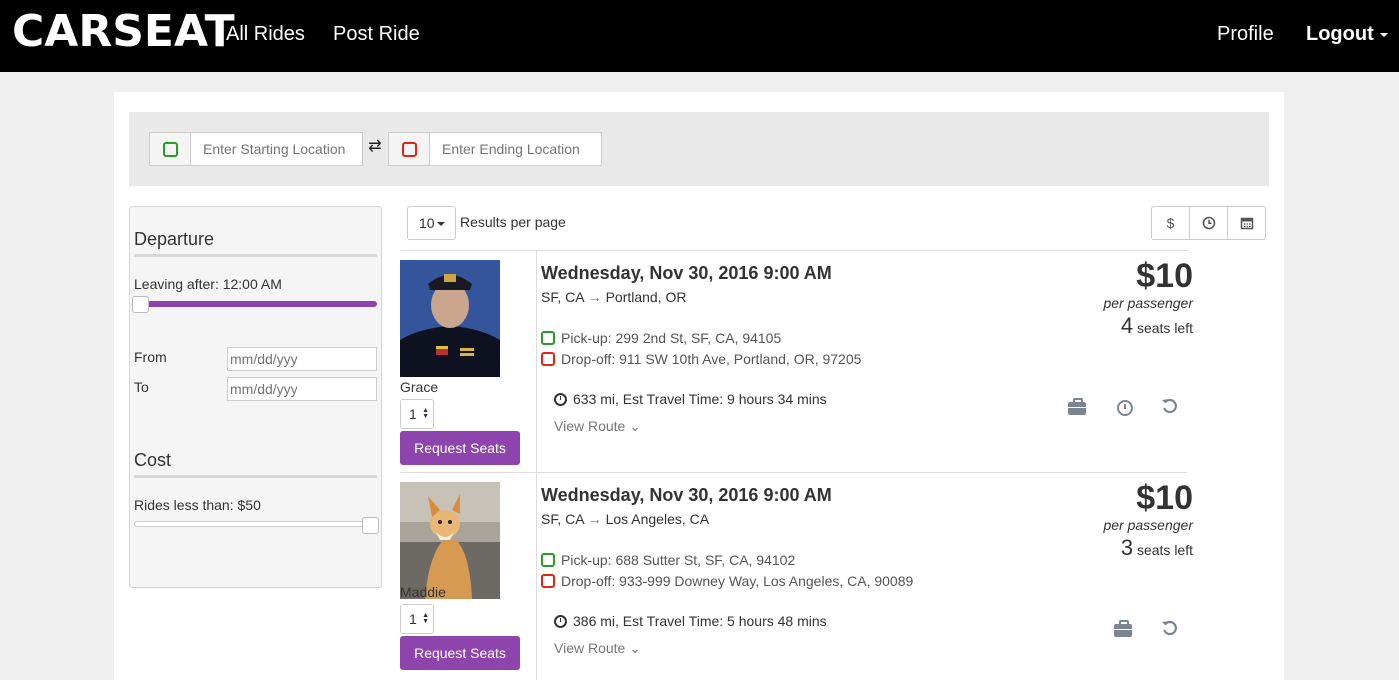  I want to click on departure-heading: Departure, so click(255, 243).